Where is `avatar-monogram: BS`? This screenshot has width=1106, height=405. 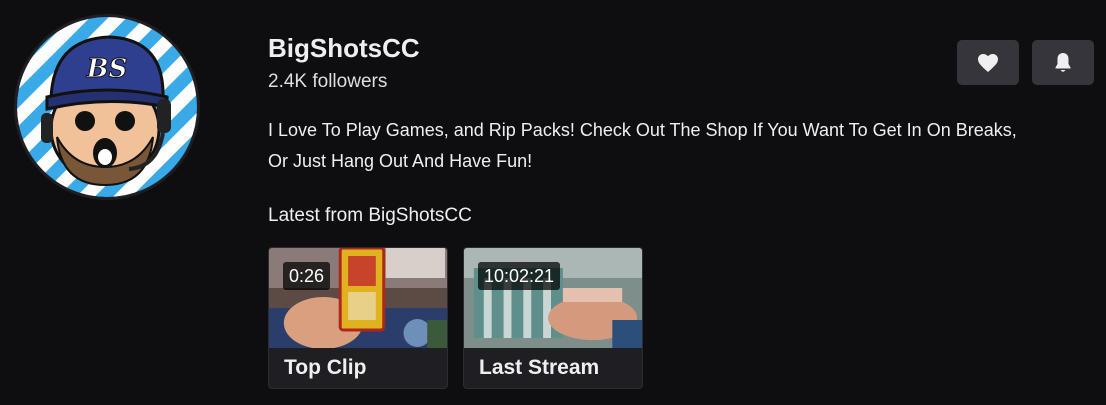
avatar-monogram: BS is located at coordinates (107, 69).